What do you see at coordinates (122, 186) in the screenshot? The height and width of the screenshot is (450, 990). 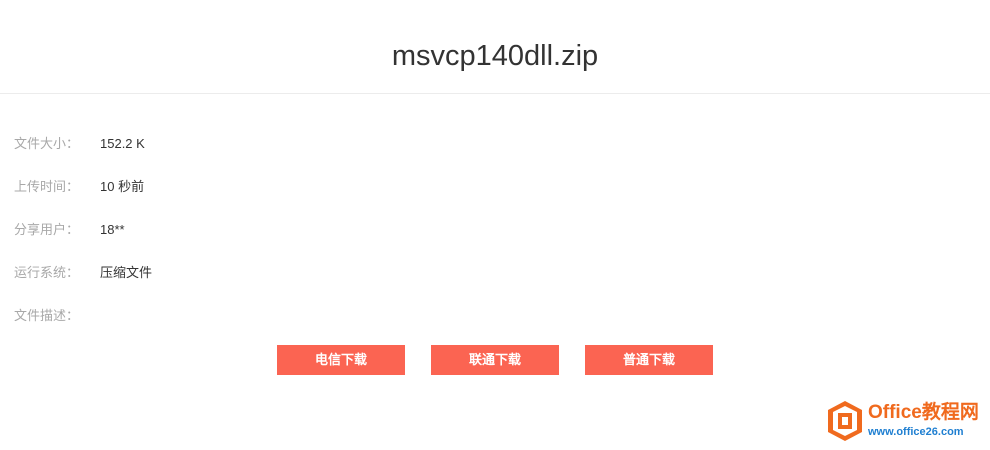 I see `info-value: 10 秒前` at bounding box center [122, 186].